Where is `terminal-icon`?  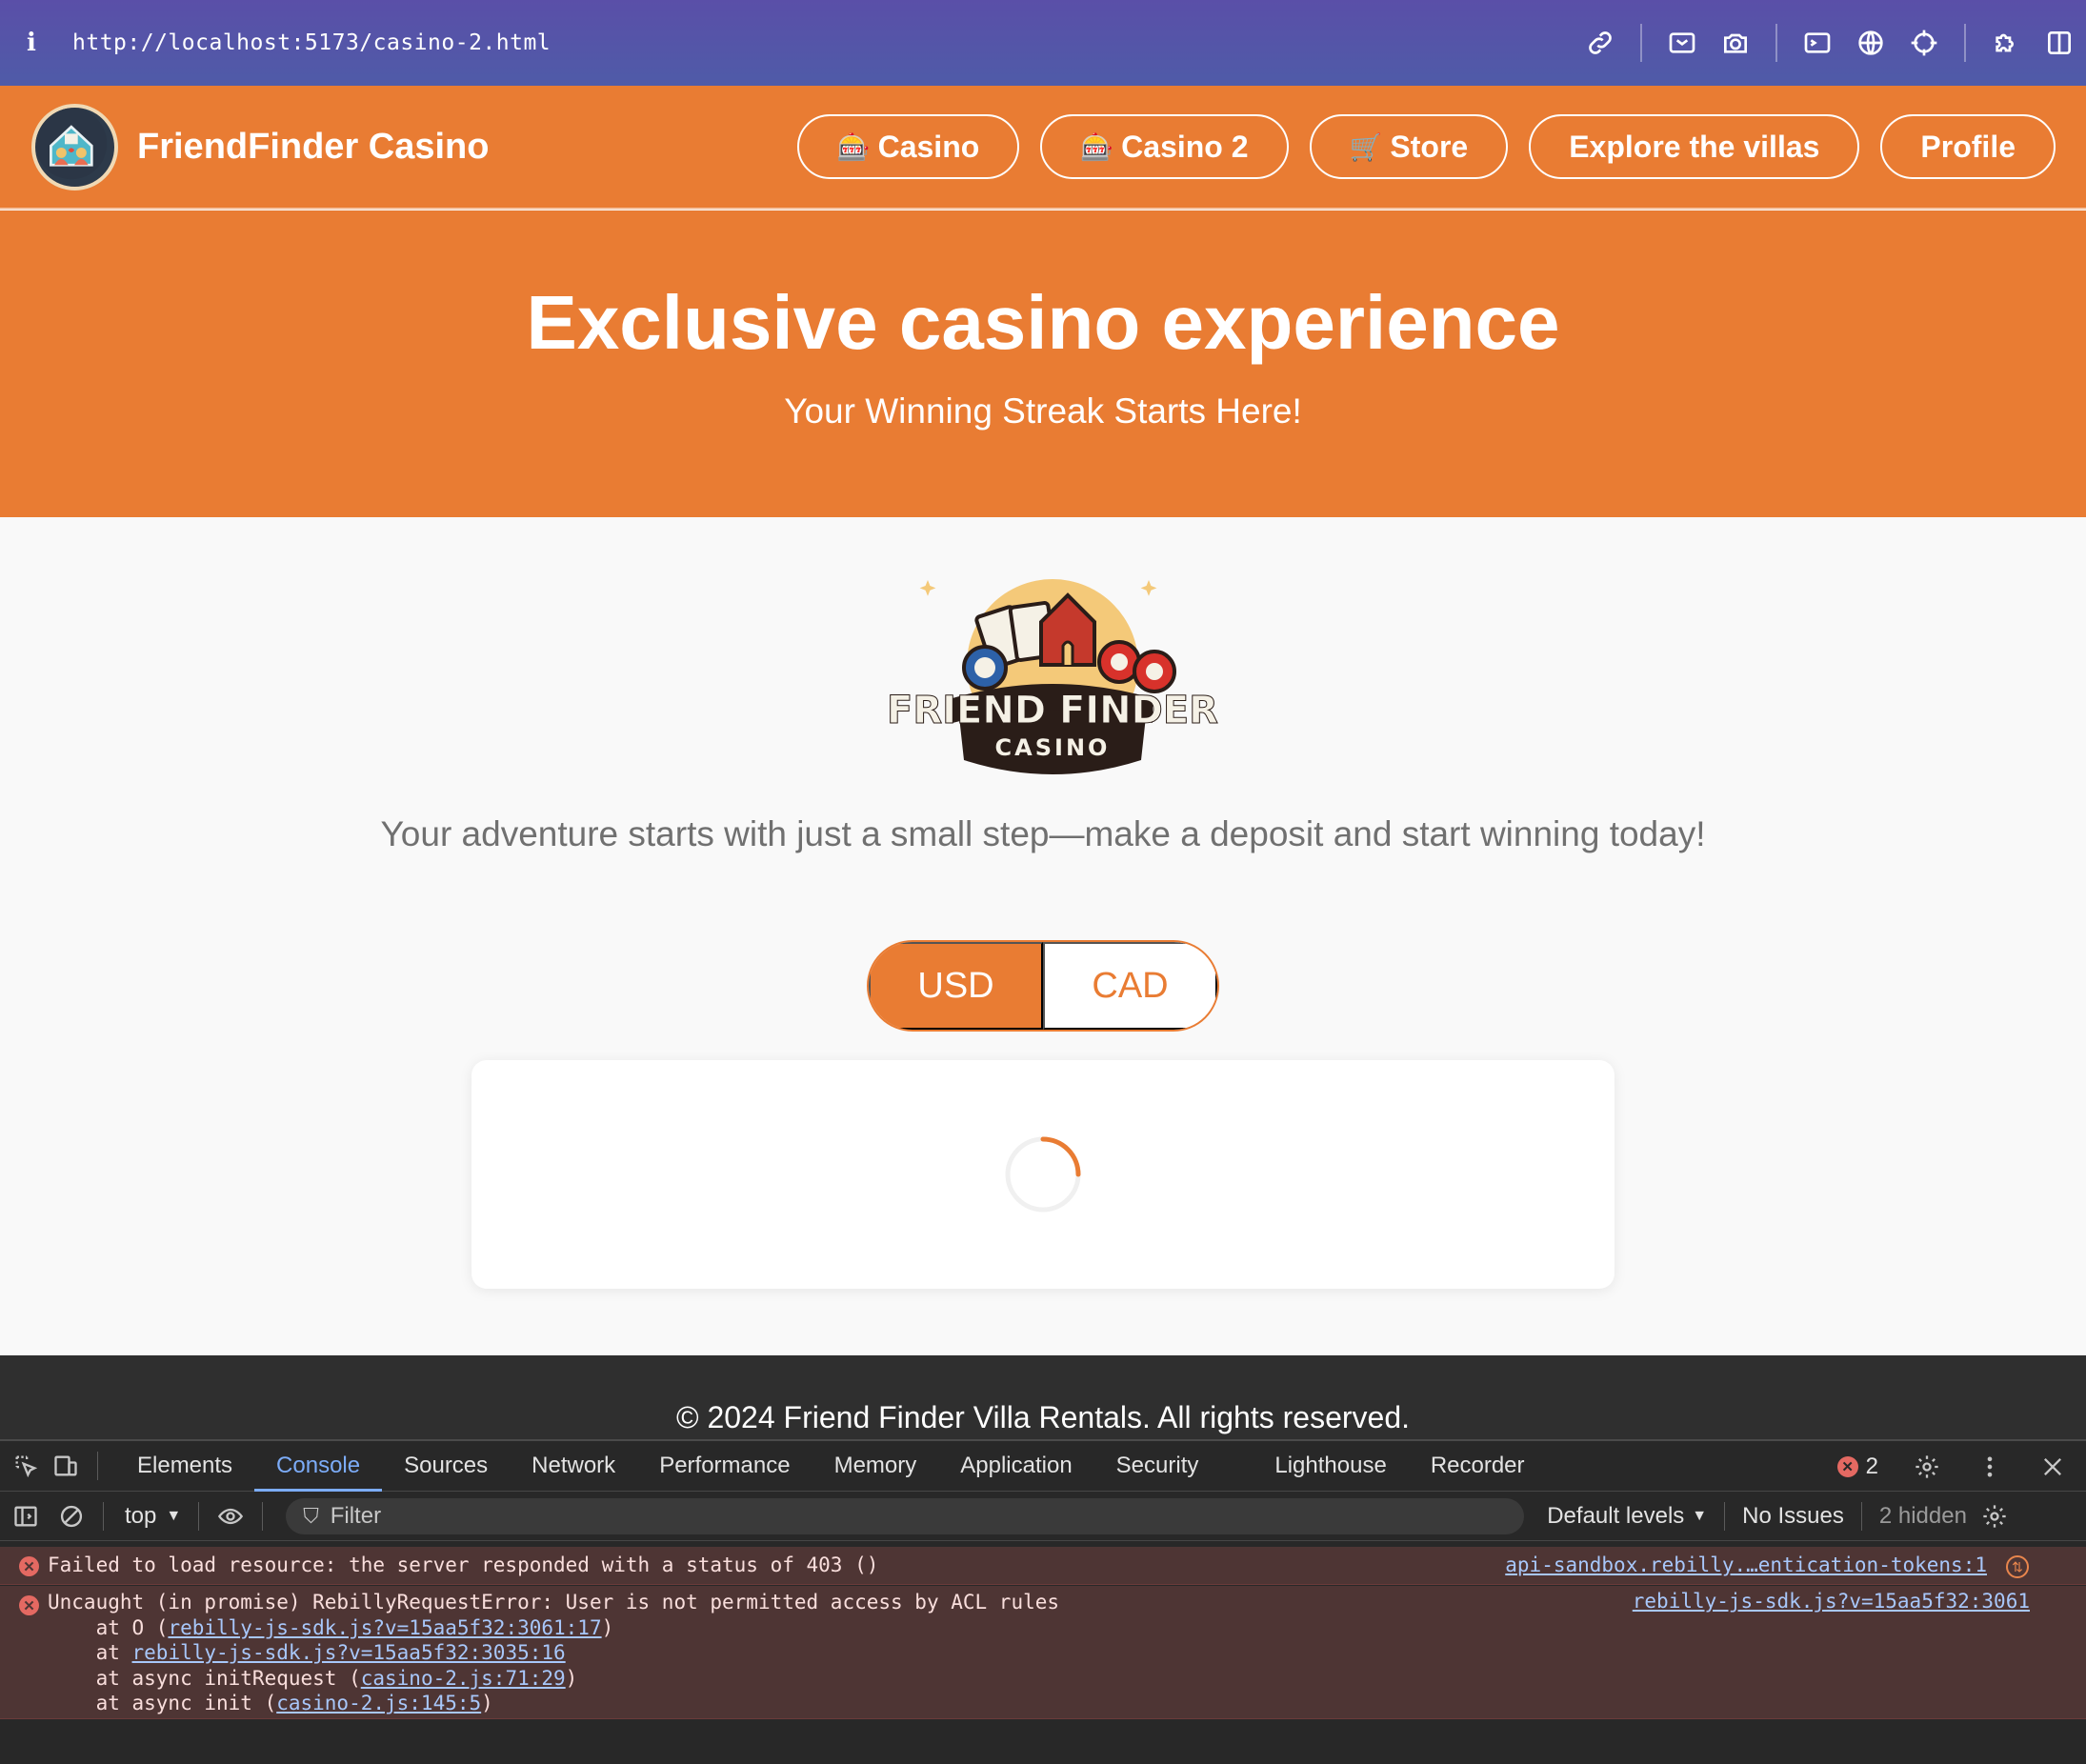
terminal-icon is located at coordinates (1818, 43).